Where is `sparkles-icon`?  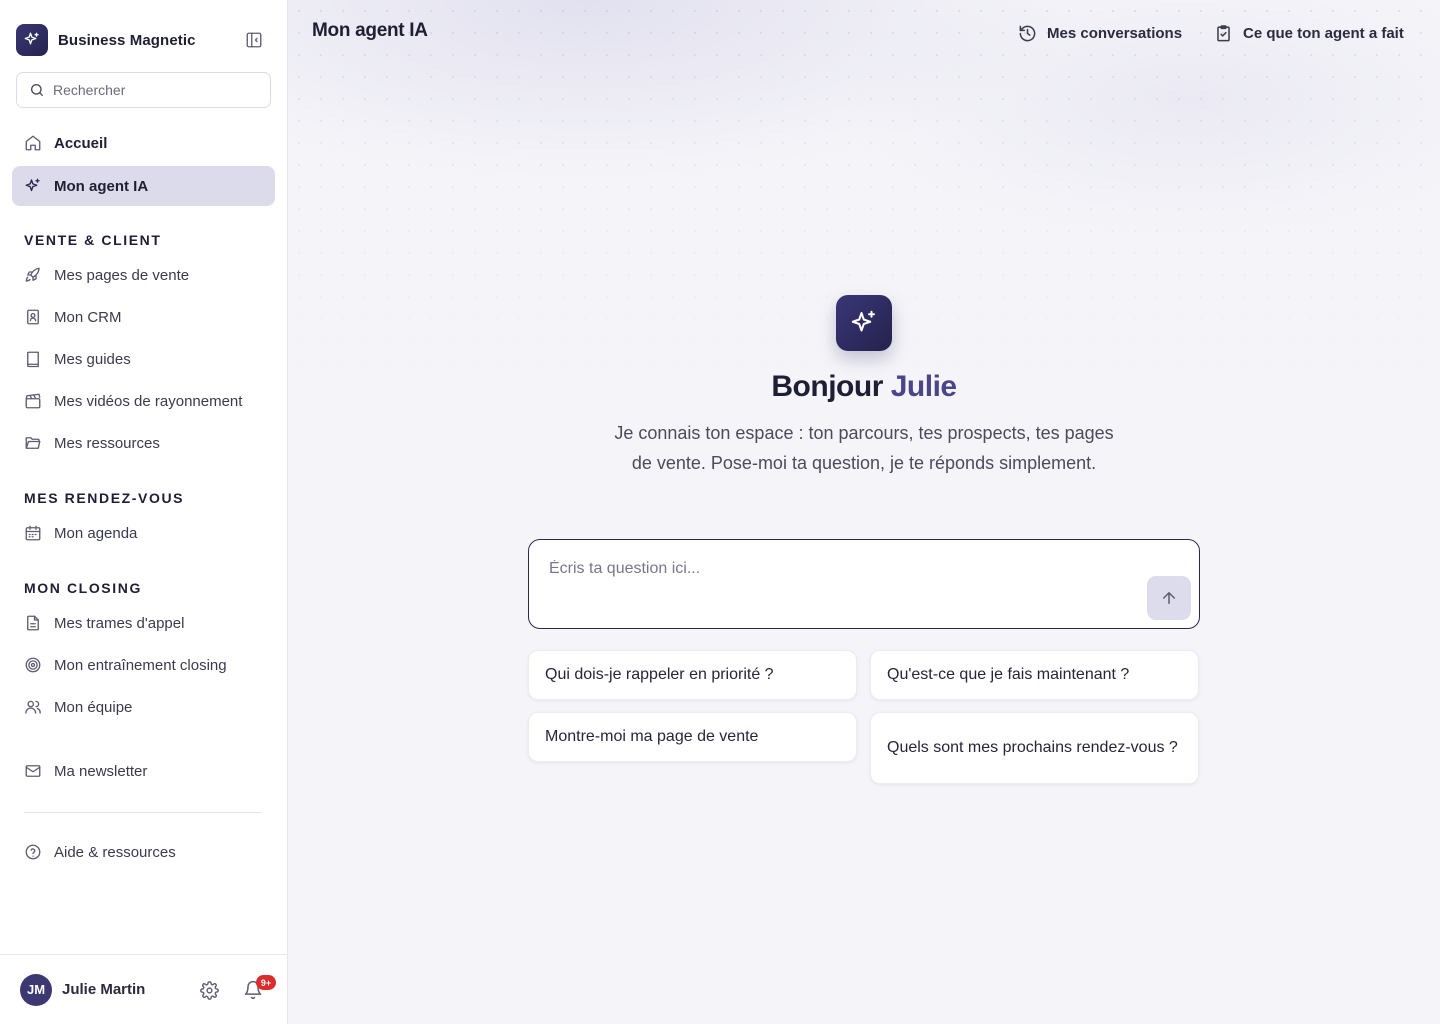 sparkles-icon is located at coordinates (33, 186).